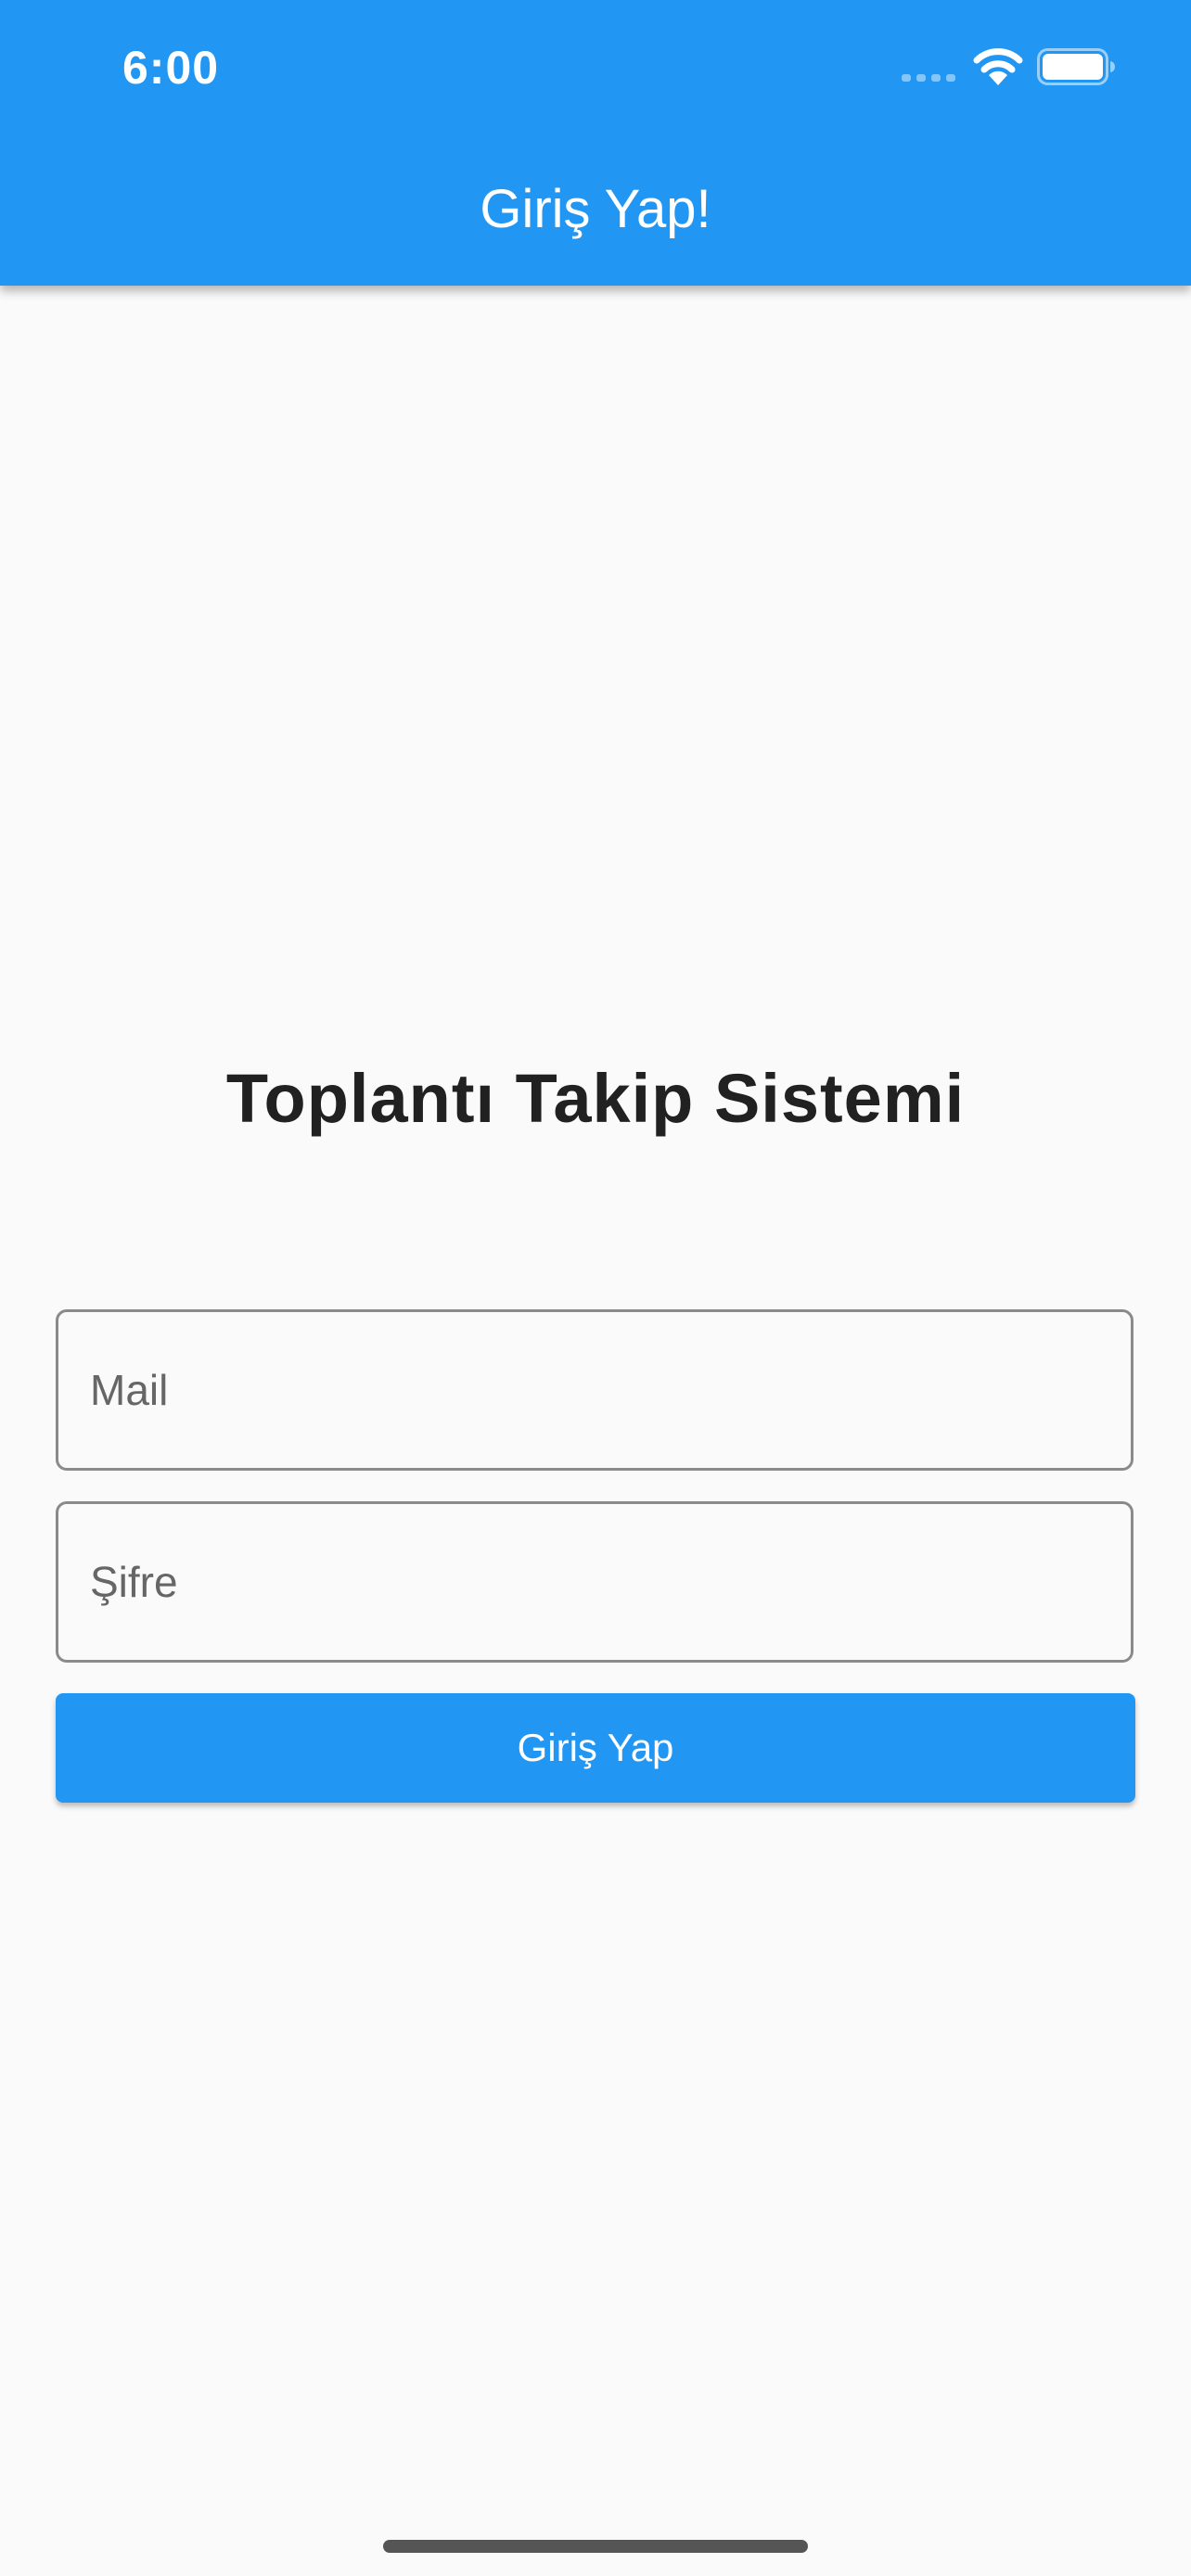  Describe the element at coordinates (998, 66) in the screenshot. I see `wifi-icon` at that location.